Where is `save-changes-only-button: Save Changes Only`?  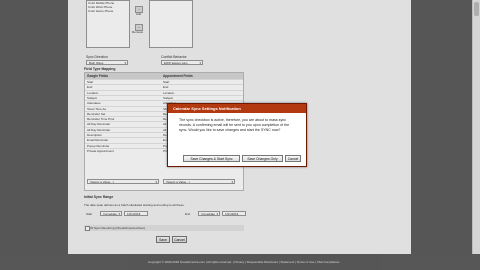
save-changes-only-button: Save Changes Only is located at coordinates (262, 158).